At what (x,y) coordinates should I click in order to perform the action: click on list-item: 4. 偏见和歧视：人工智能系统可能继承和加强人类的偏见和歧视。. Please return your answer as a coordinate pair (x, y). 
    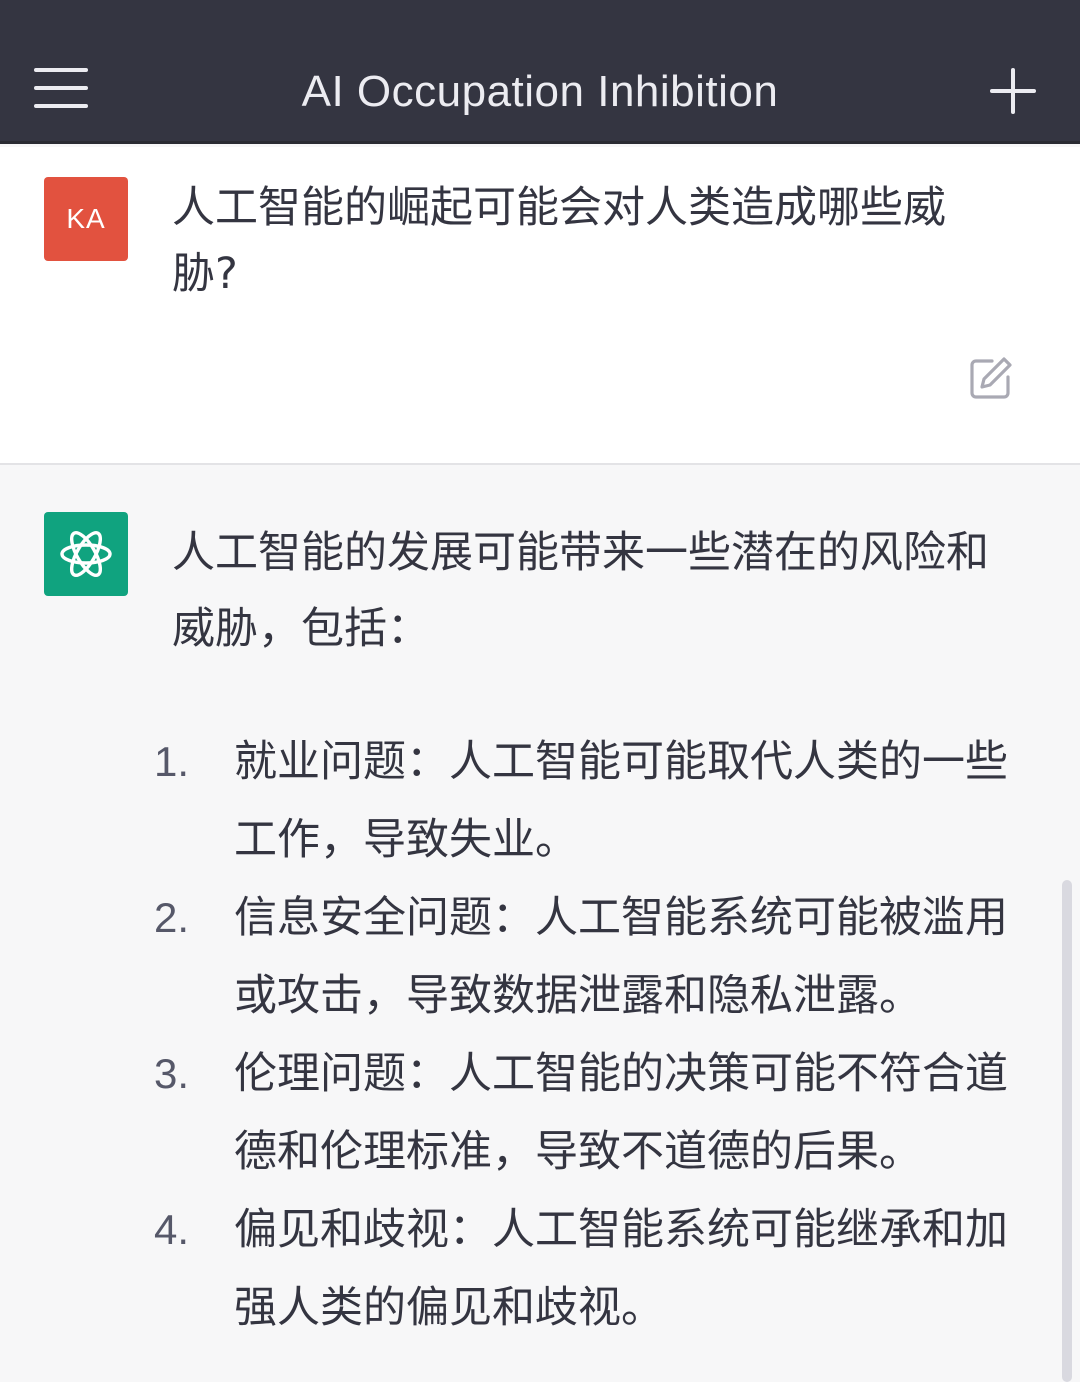
    Looking at the image, I should click on (580, 1269).